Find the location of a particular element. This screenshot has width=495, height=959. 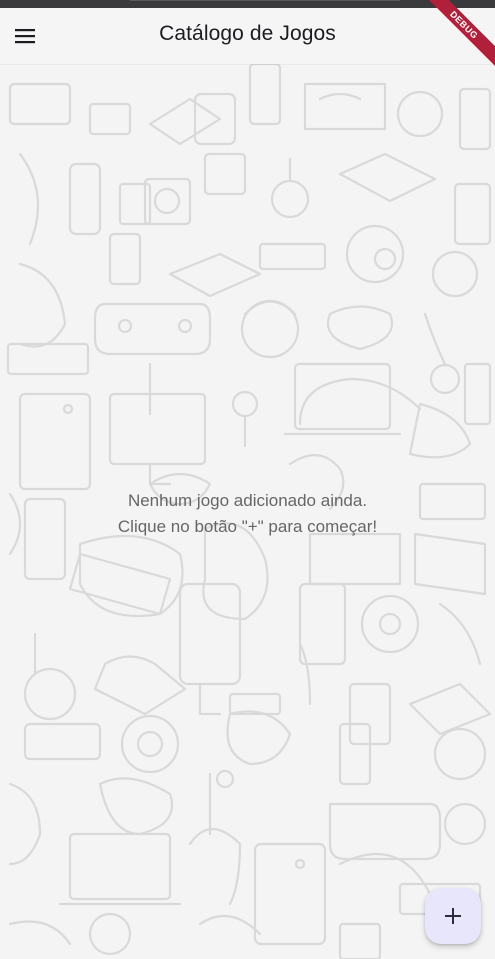

app-bar: Catálogo de Jogos is located at coordinates (247, 36).